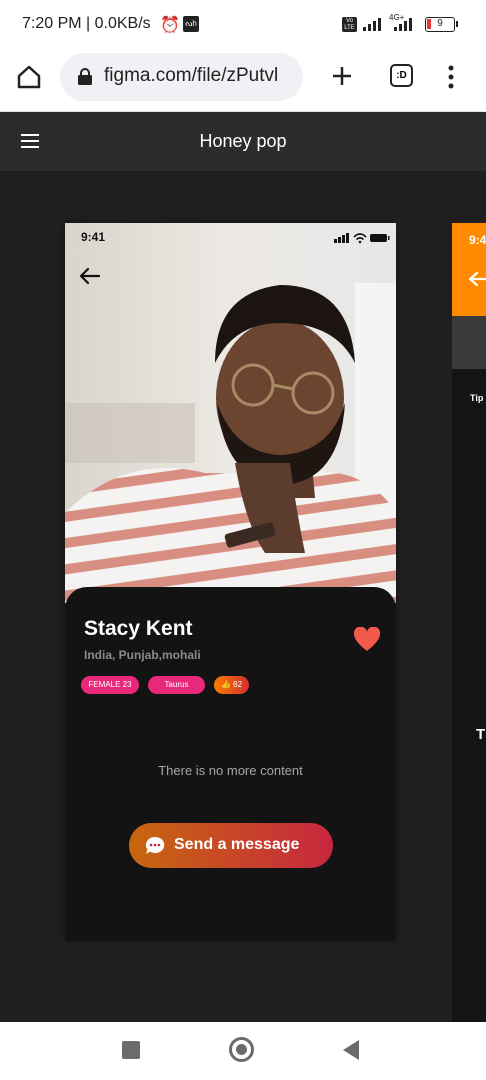 Image resolution: width=486 pixels, height=1080 pixels. I want to click on system-nav-bar, so click(243, 1051).